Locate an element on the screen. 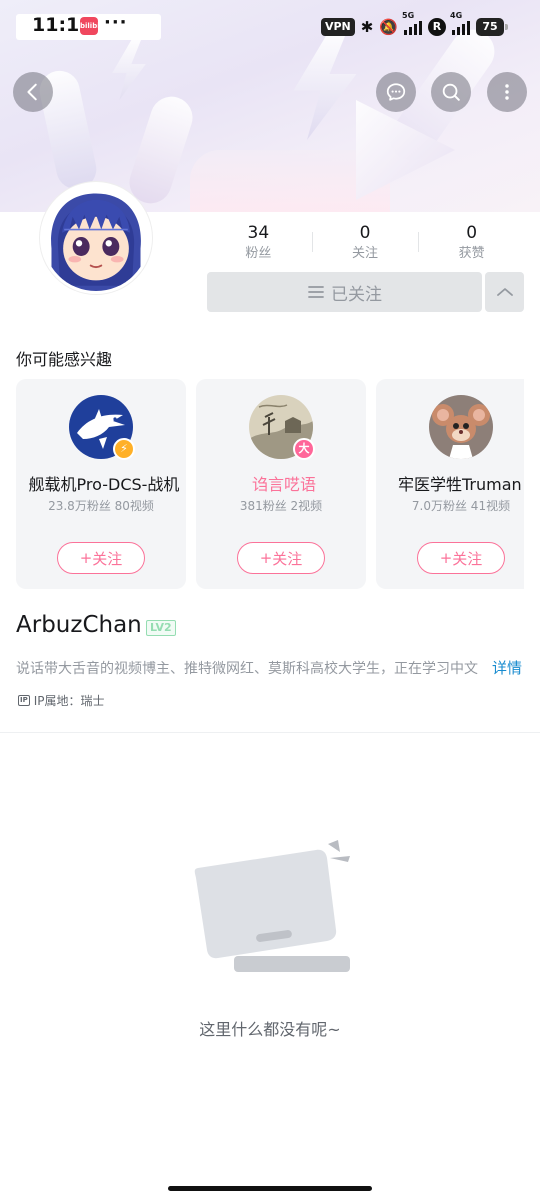  message-button is located at coordinates (396, 92).